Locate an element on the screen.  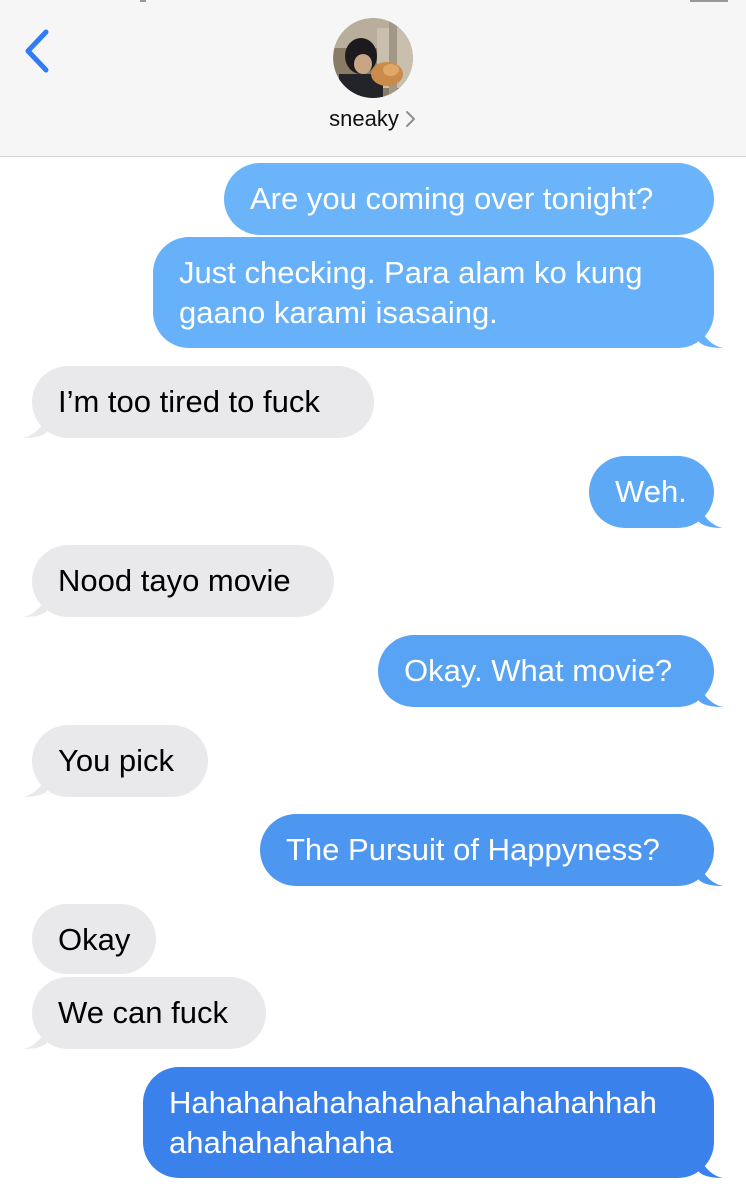
message-text: We can fuck is located at coordinates (143, 1012).